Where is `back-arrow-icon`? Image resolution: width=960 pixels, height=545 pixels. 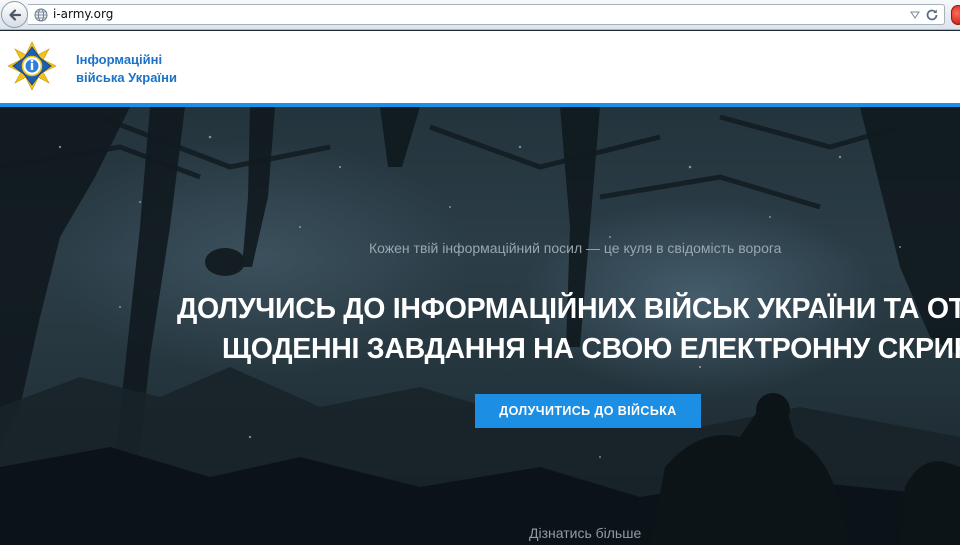
back-arrow-icon is located at coordinates (14, 14).